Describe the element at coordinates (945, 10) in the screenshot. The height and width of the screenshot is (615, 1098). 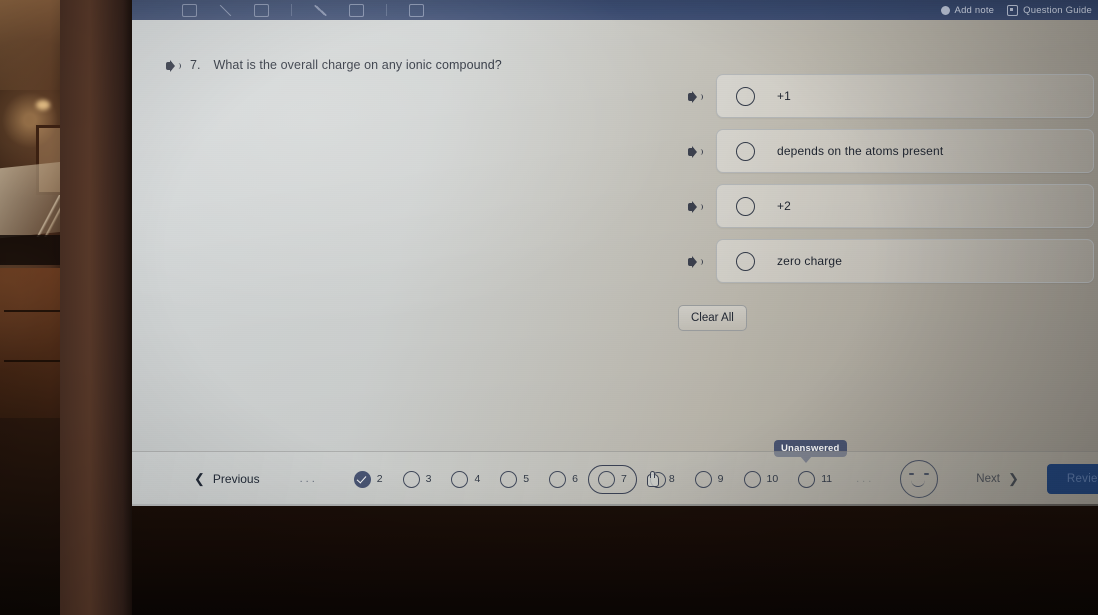
I see `note-icon` at that location.